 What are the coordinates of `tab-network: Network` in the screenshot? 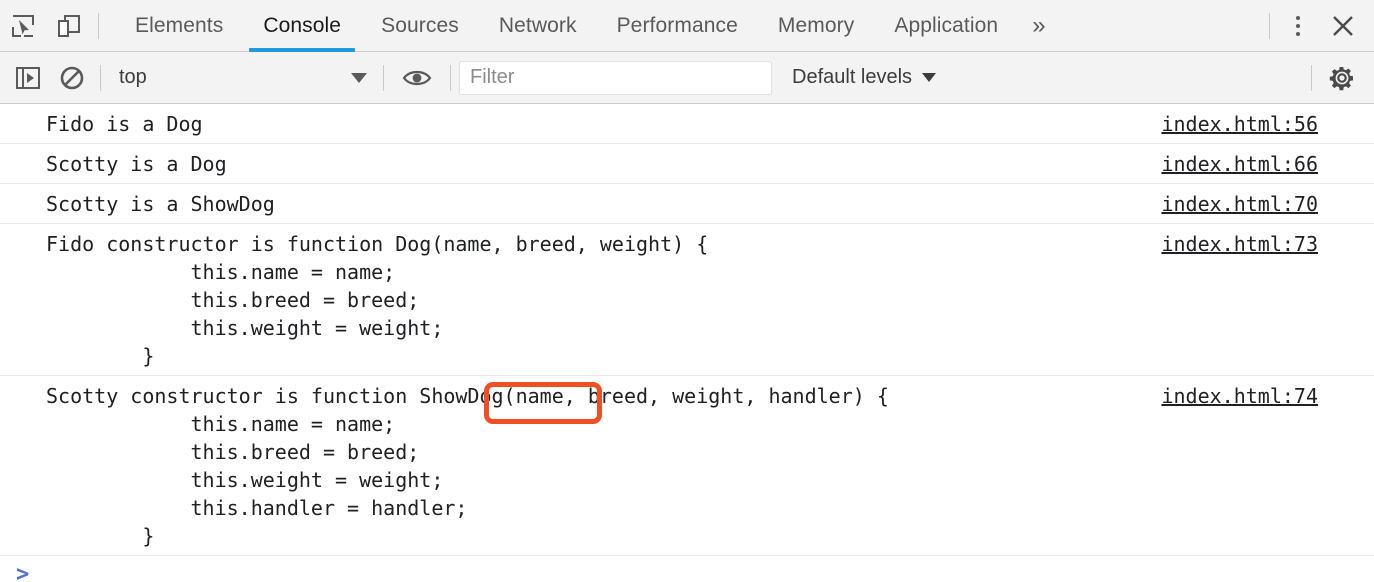 It's located at (538, 26).